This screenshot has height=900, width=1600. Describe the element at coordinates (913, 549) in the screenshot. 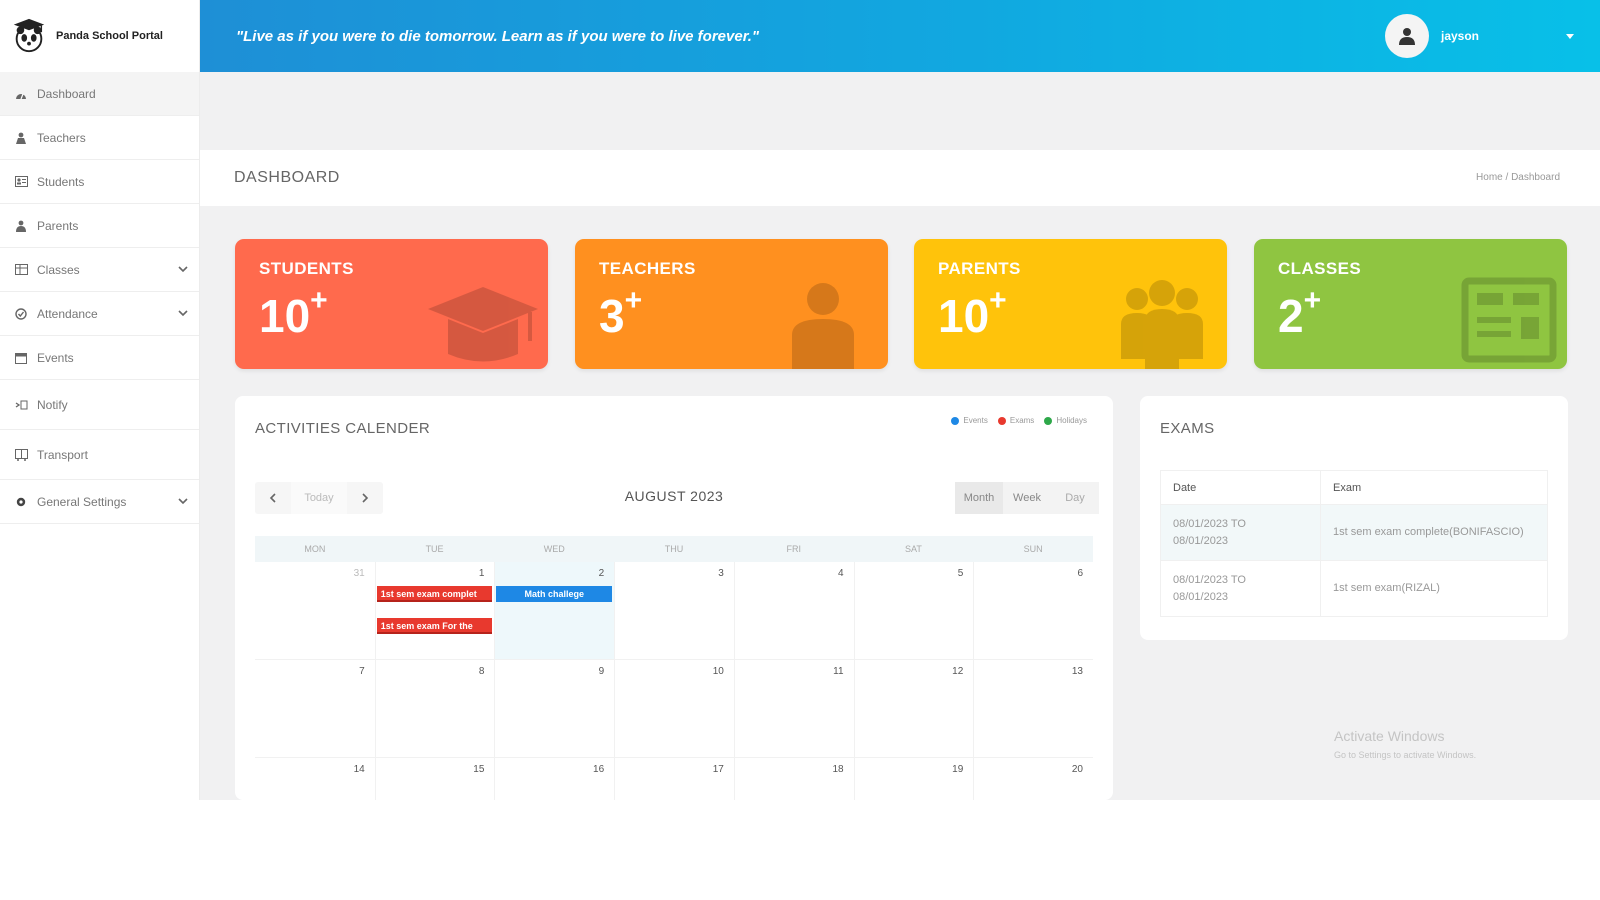

I see `weekday-label: SAT` at that location.